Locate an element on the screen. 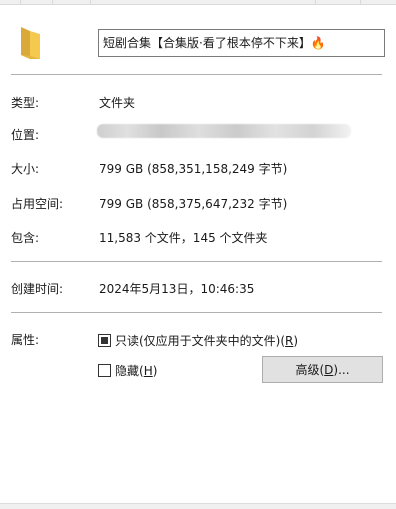  size-label: 大小: is located at coordinates (25, 169).